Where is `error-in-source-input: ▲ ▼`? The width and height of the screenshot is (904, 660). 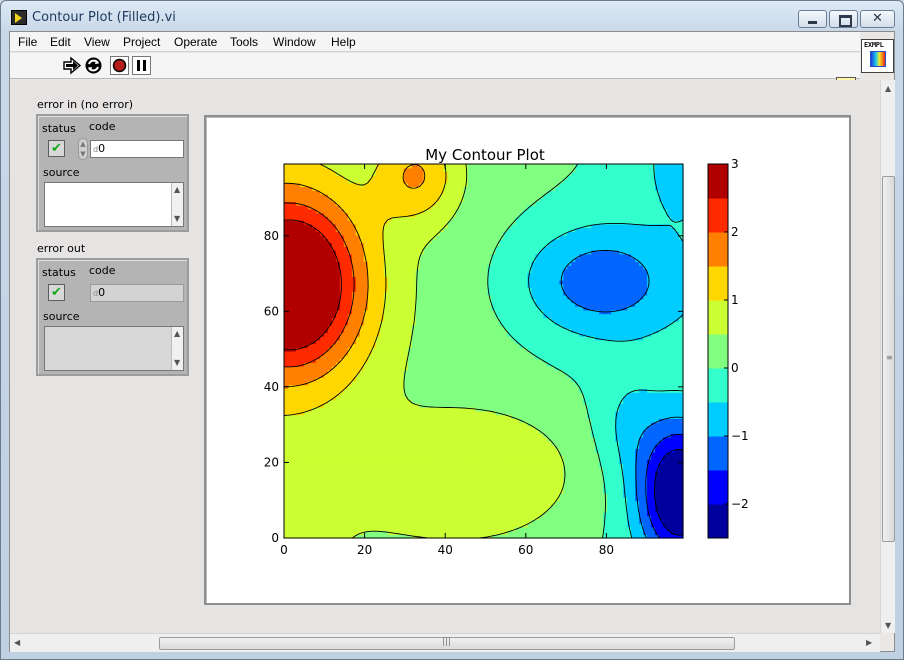 error-in-source-input: ▲ ▼ is located at coordinates (114, 204).